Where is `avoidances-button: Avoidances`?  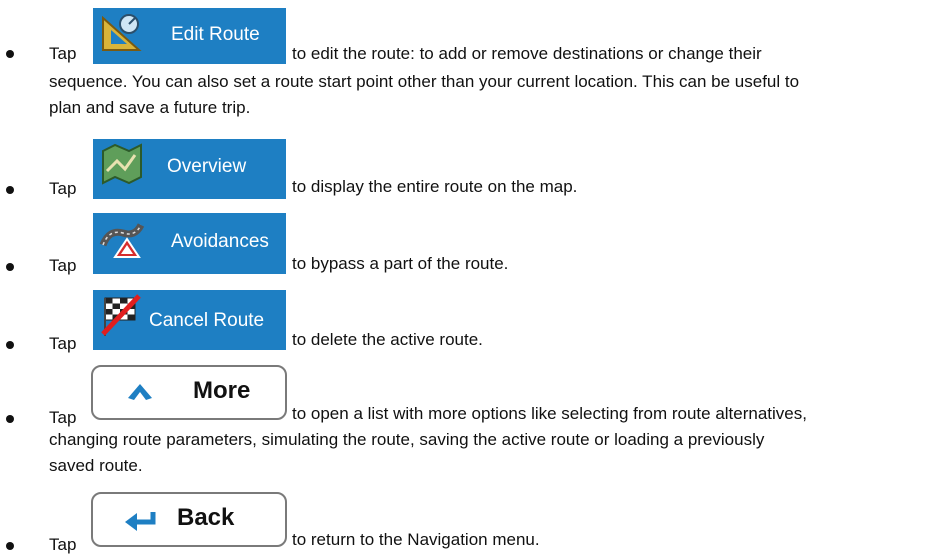
avoidances-button: Avoidances is located at coordinates (189, 243).